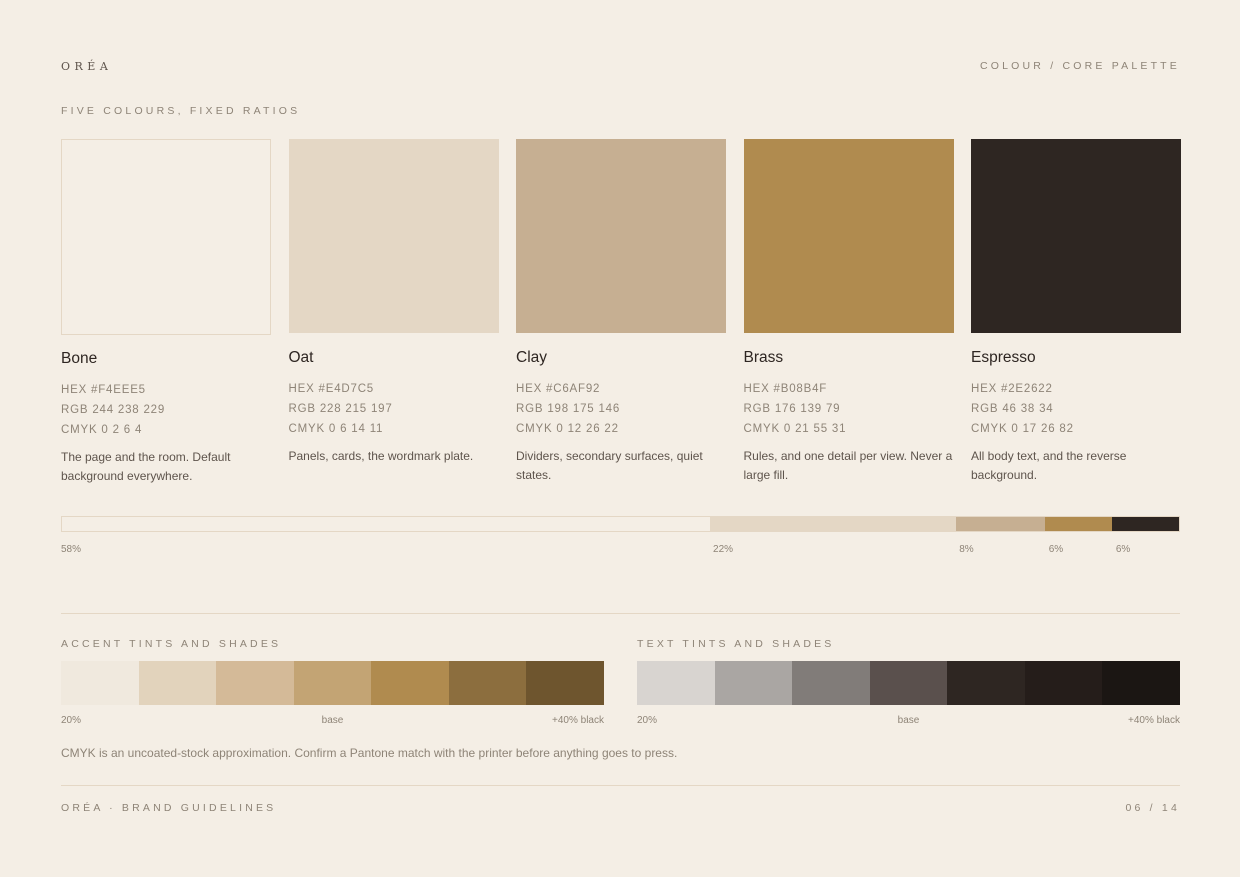  What do you see at coordinates (171, 644) in the screenshot?
I see `accent-tints-title: ACCENT TINTS AND SHADES` at bounding box center [171, 644].